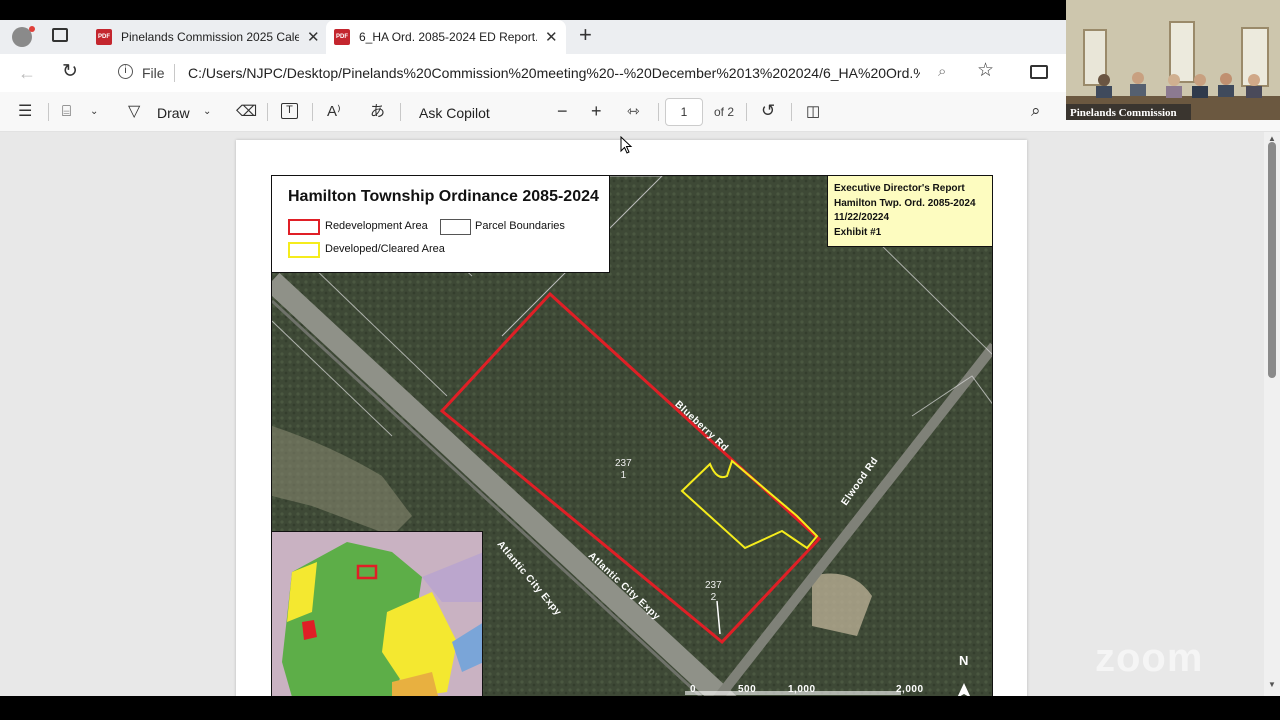  I want to click on legend-parcel: Parcel Boundaries, so click(520, 226).